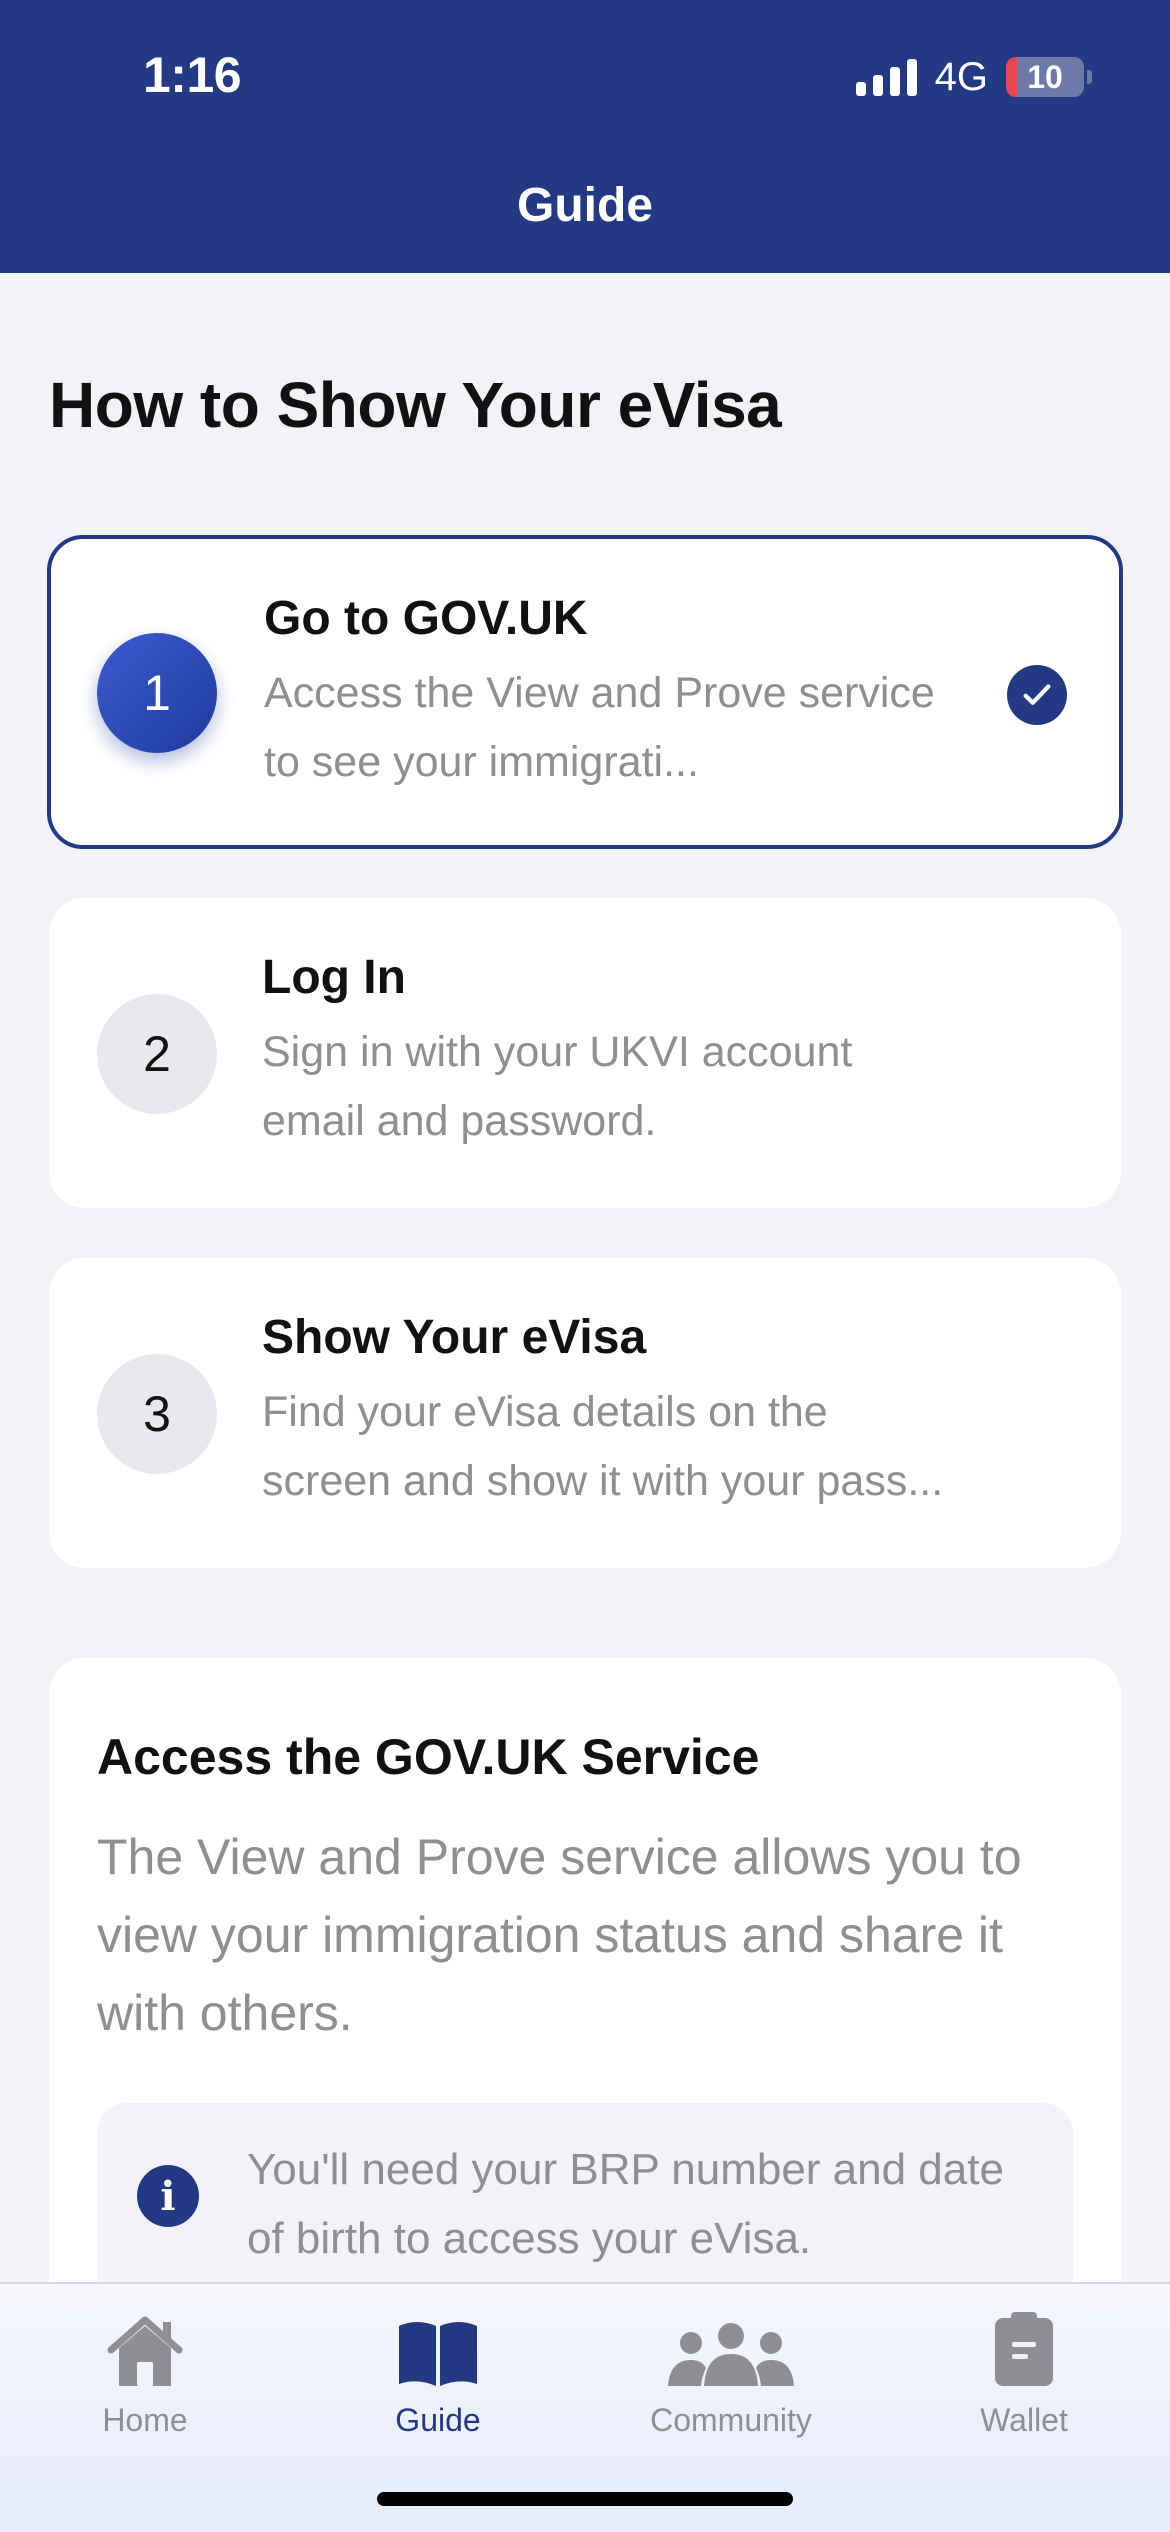 The image size is (1170, 2532). Describe the element at coordinates (428, 1757) in the screenshot. I see `info-card-title: Access the GOV.UK Service` at that location.